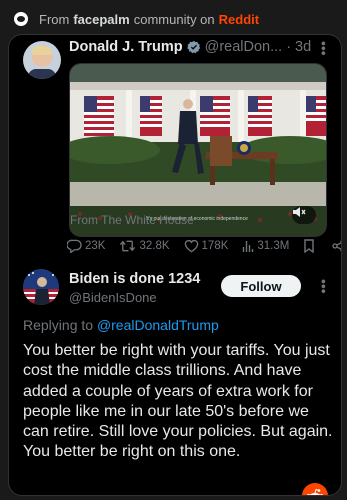  I want to click on author-name: Donald J. Trump, so click(126, 47).